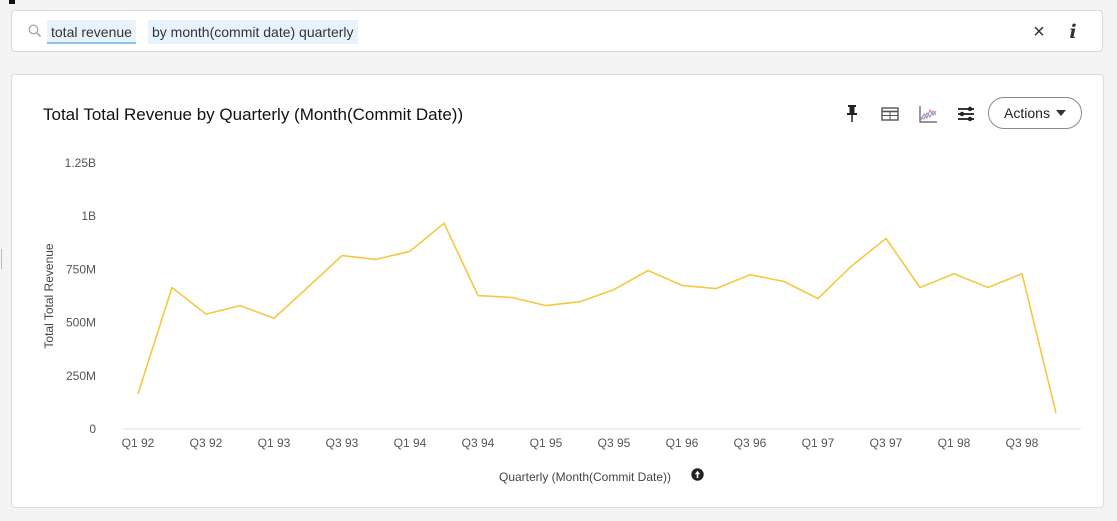 The image size is (1117, 521). What do you see at coordinates (1027, 113) in the screenshot?
I see `actions-button-label: Actions` at bounding box center [1027, 113].